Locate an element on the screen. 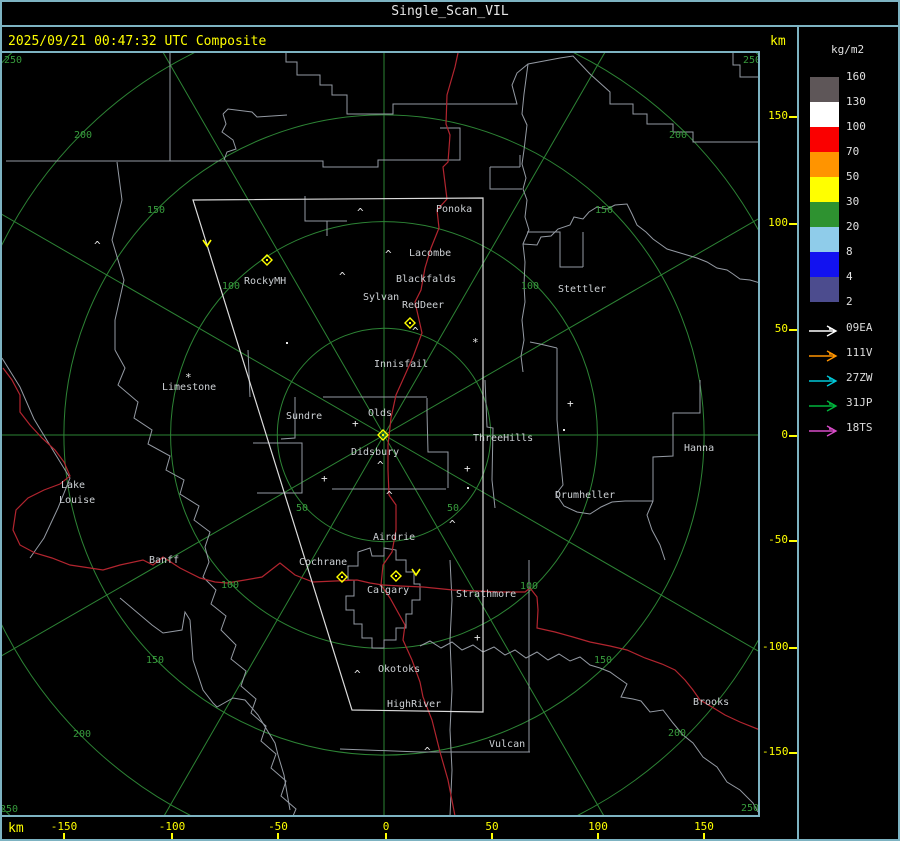  right-axis-tick-label: 150 is located at coordinates (778, 115).